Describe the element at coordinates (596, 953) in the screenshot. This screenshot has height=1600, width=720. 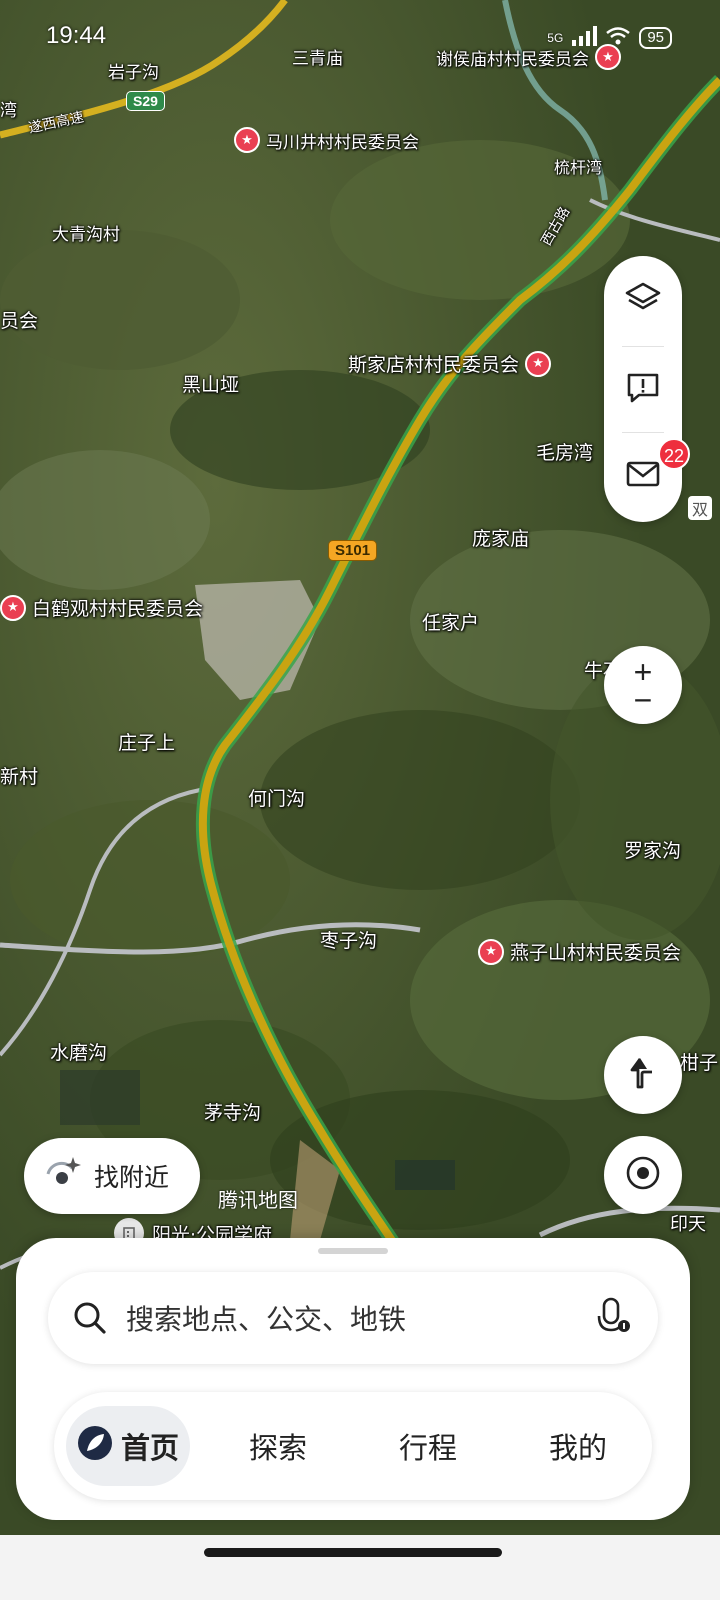
I see `poi-label: 燕子山村村民委员会` at that location.